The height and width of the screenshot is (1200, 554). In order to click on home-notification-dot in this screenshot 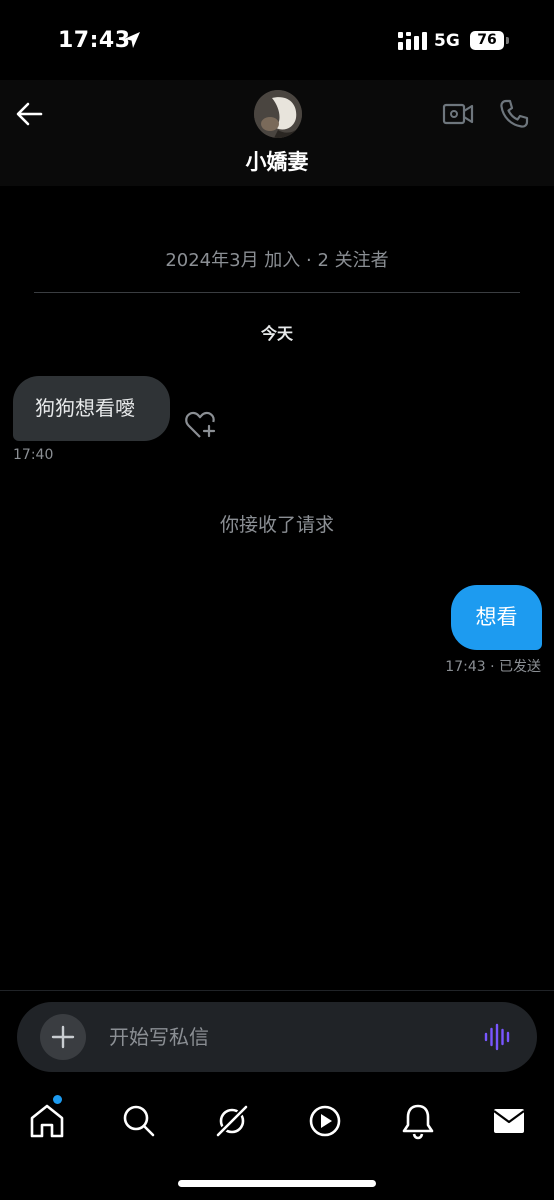, I will do `click(57, 1099)`.